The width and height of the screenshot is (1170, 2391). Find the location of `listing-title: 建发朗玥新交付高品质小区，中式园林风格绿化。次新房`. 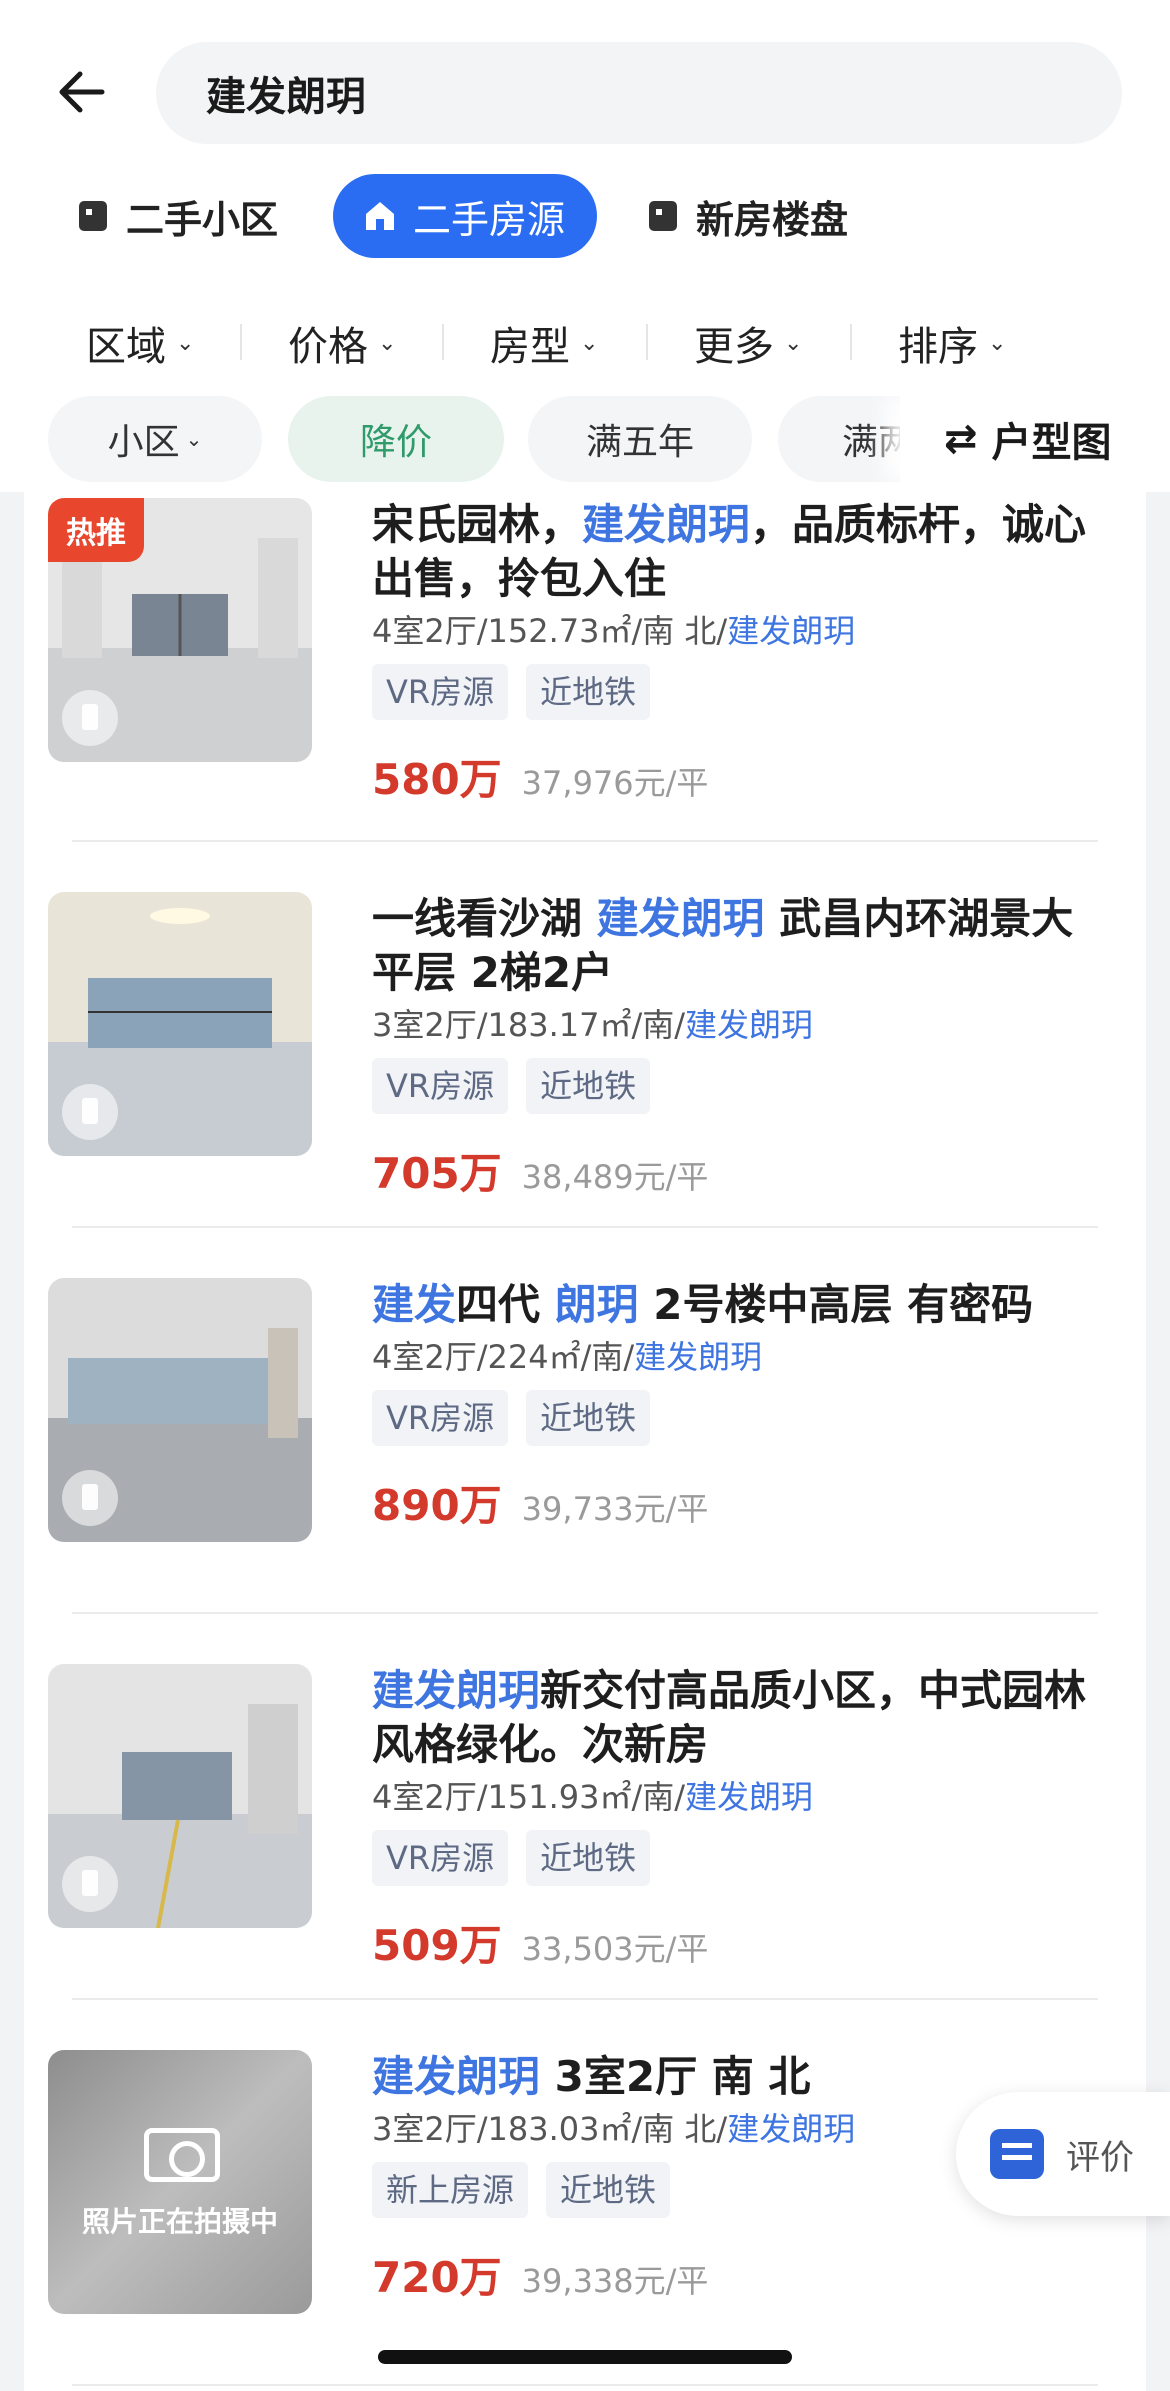

listing-title: 建发朗玥新交付高品质小区，中式园林风格绿化。次新房 is located at coordinates (737, 1718).